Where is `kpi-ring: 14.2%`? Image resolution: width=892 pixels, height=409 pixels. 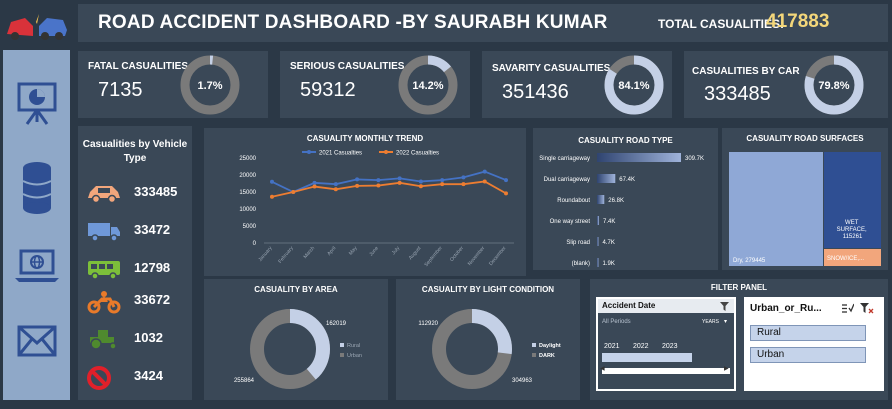
kpi-ring: 14.2% is located at coordinates (428, 85).